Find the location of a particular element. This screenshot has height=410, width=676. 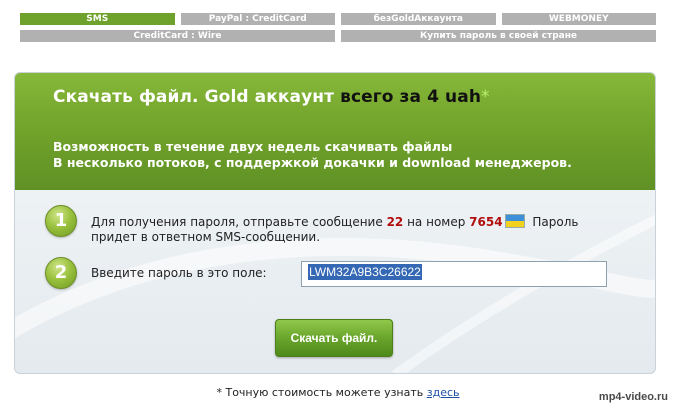

step-1-number-badge: 1 is located at coordinates (61, 221).